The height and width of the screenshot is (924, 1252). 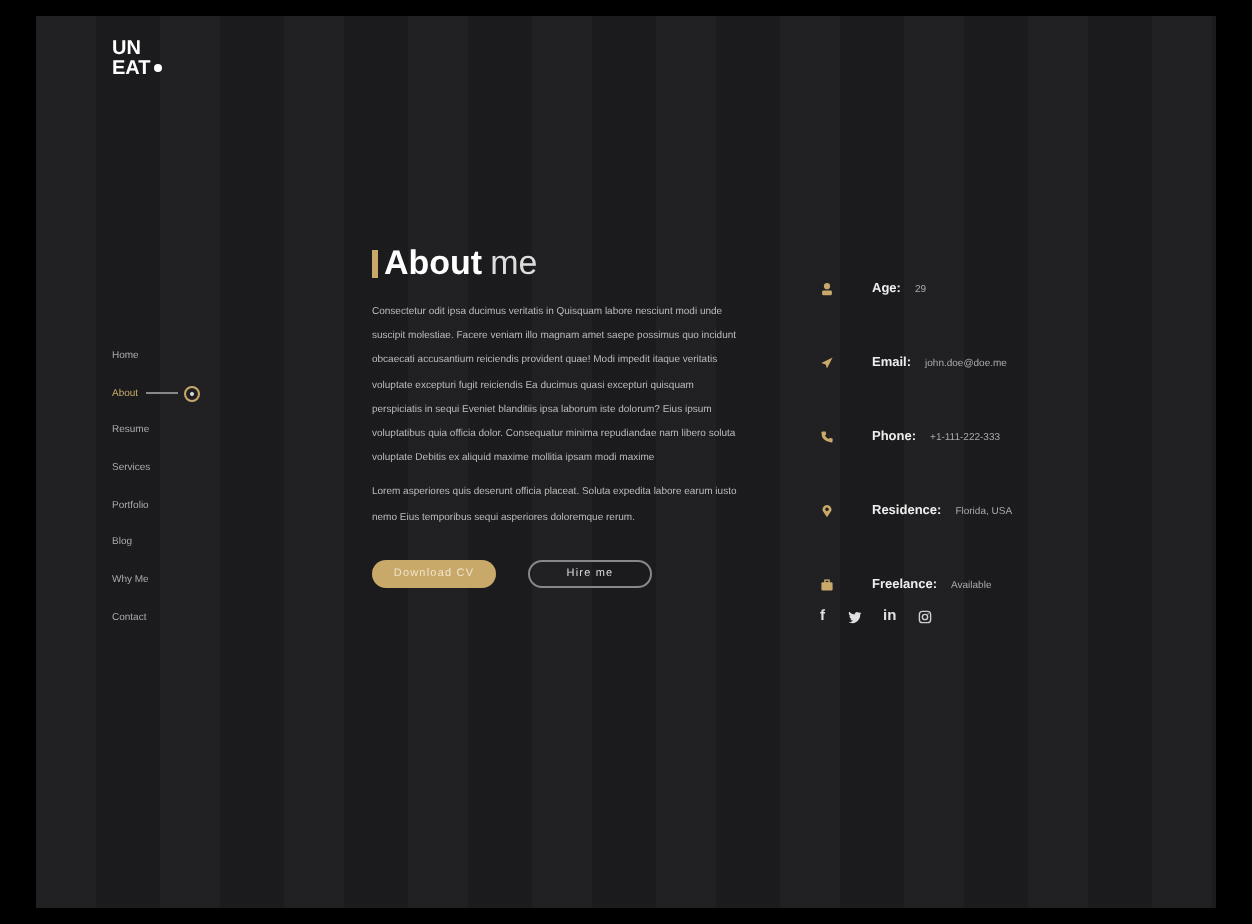 I want to click on pin-icon, so click(x=827, y=511).